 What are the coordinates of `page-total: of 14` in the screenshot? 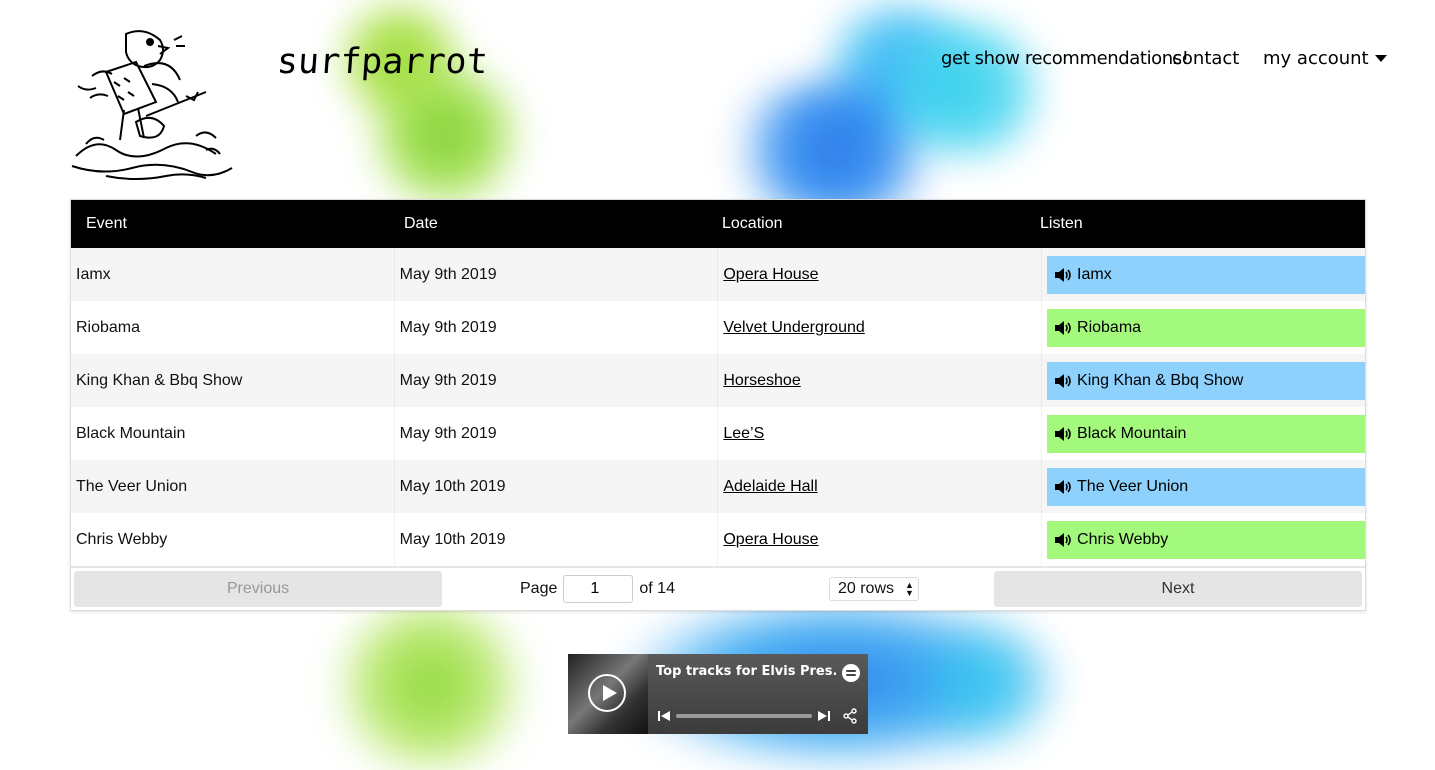 It's located at (657, 588).